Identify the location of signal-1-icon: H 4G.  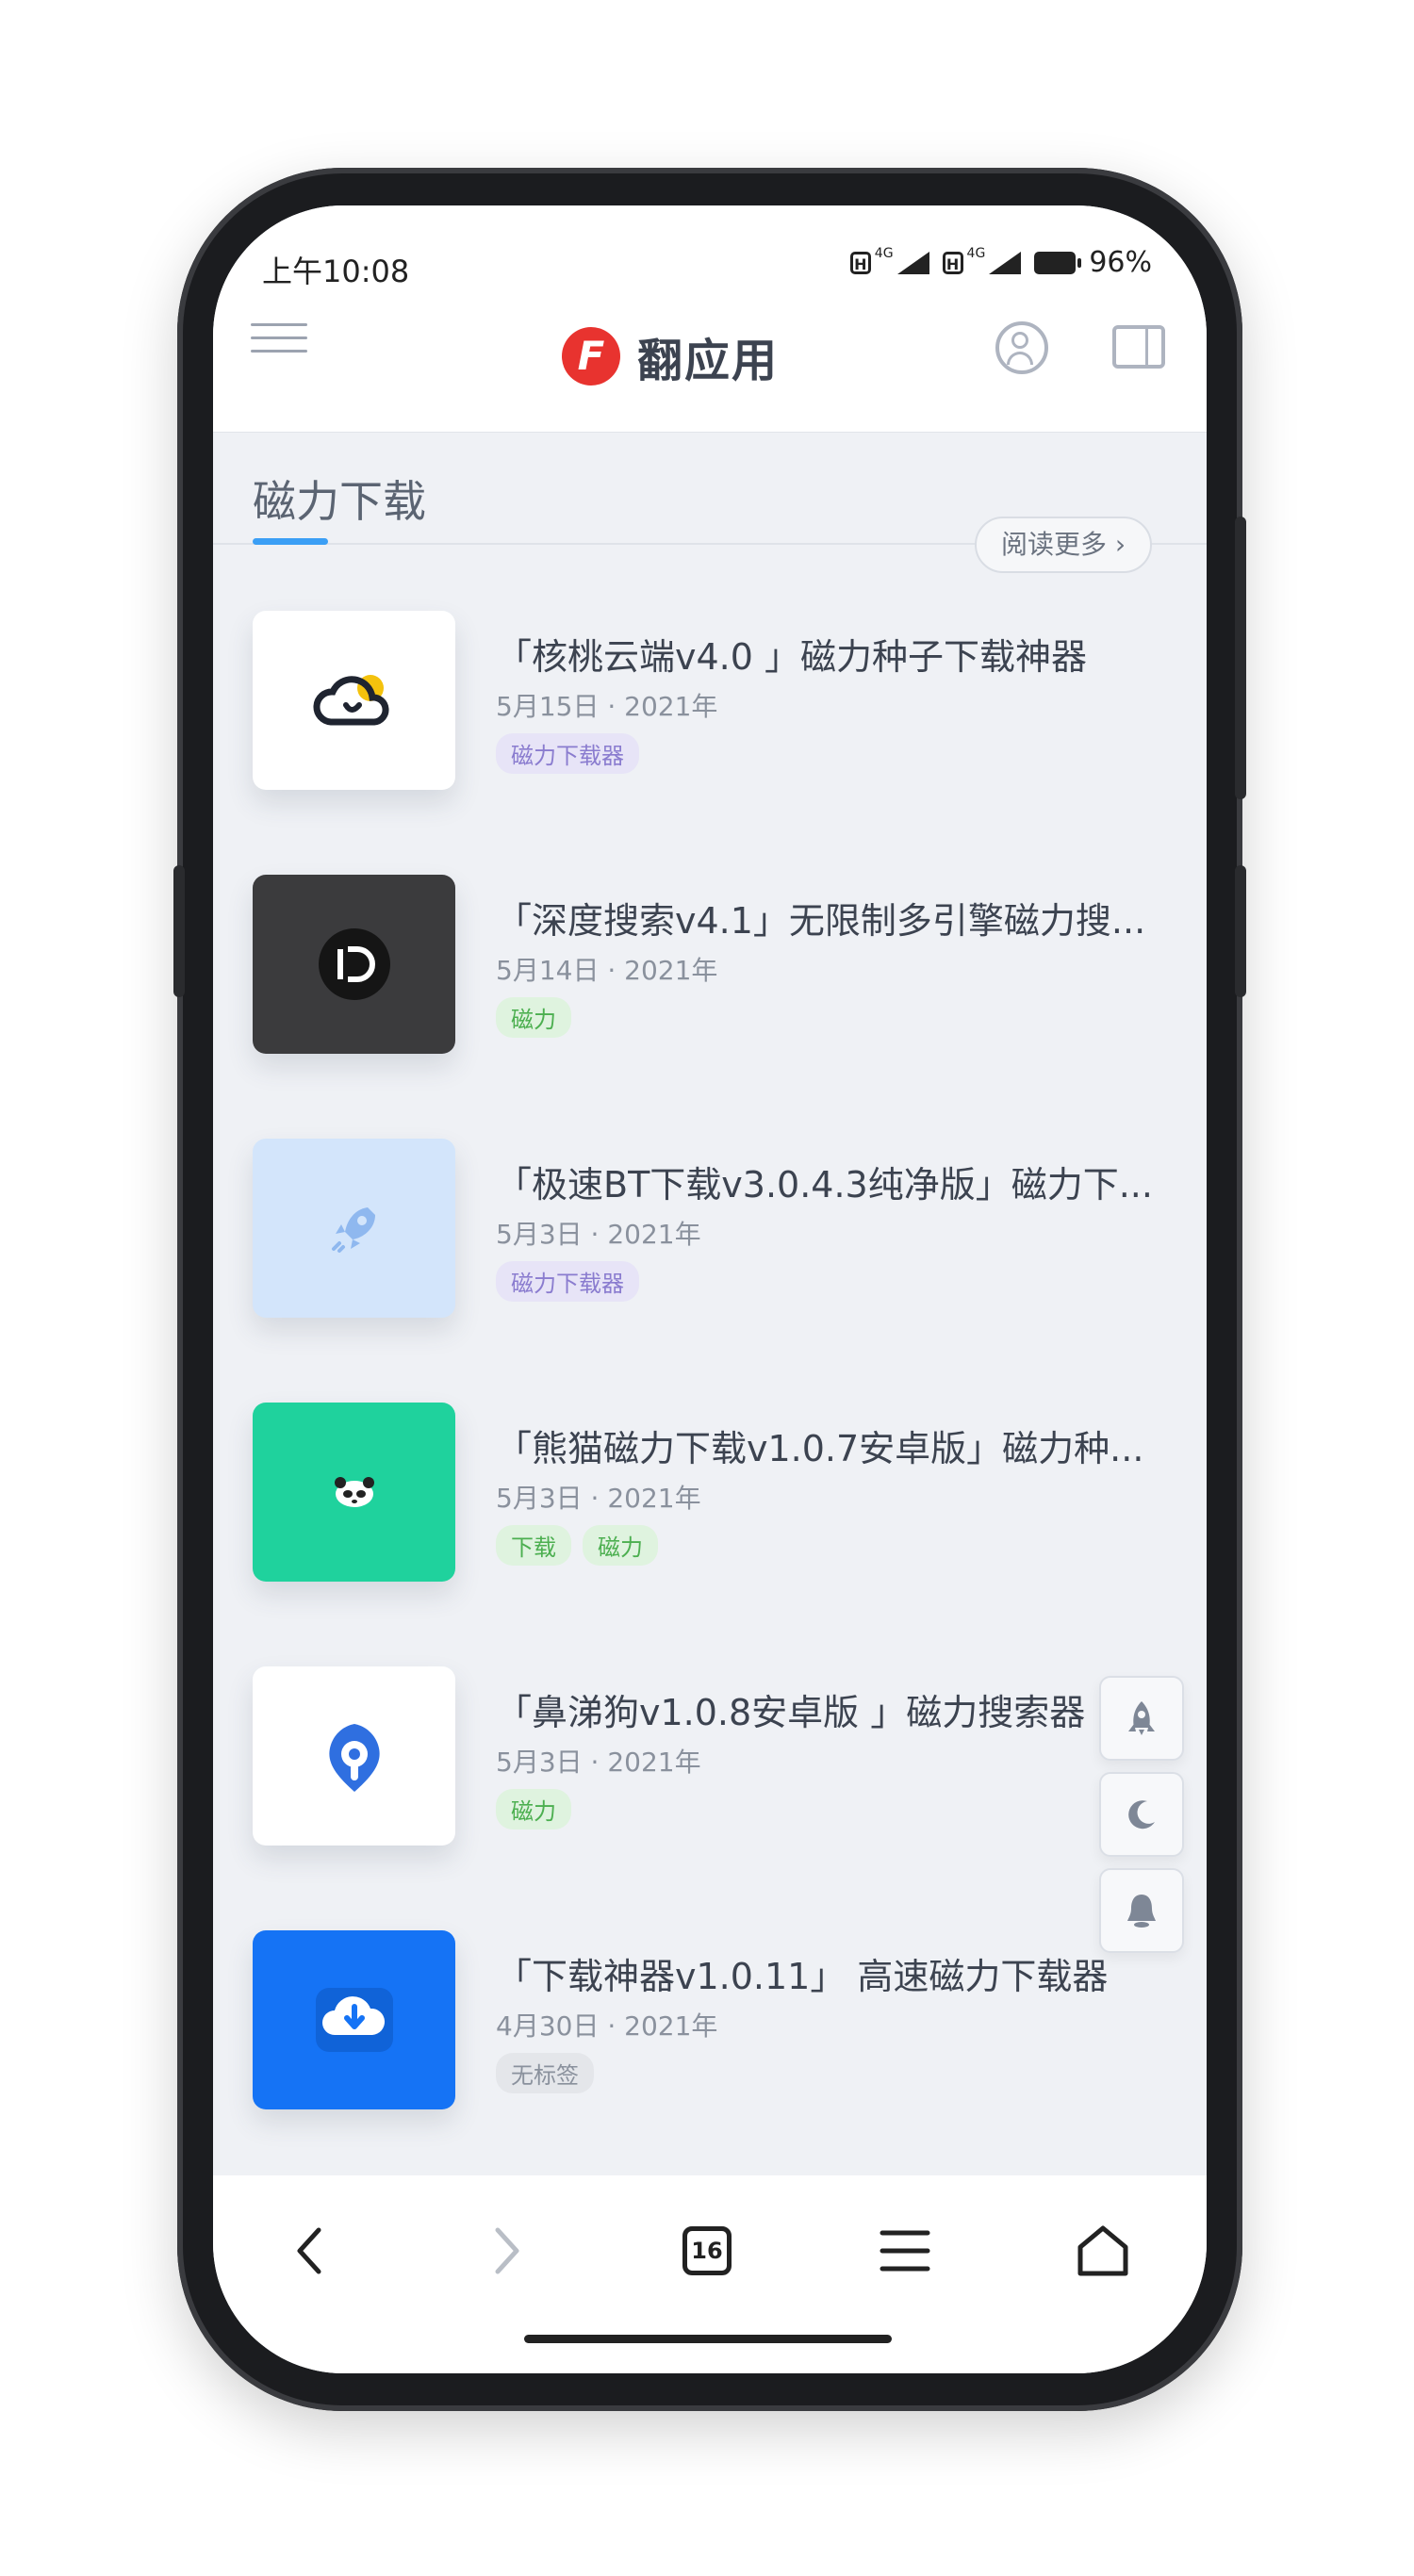
(889, 260).